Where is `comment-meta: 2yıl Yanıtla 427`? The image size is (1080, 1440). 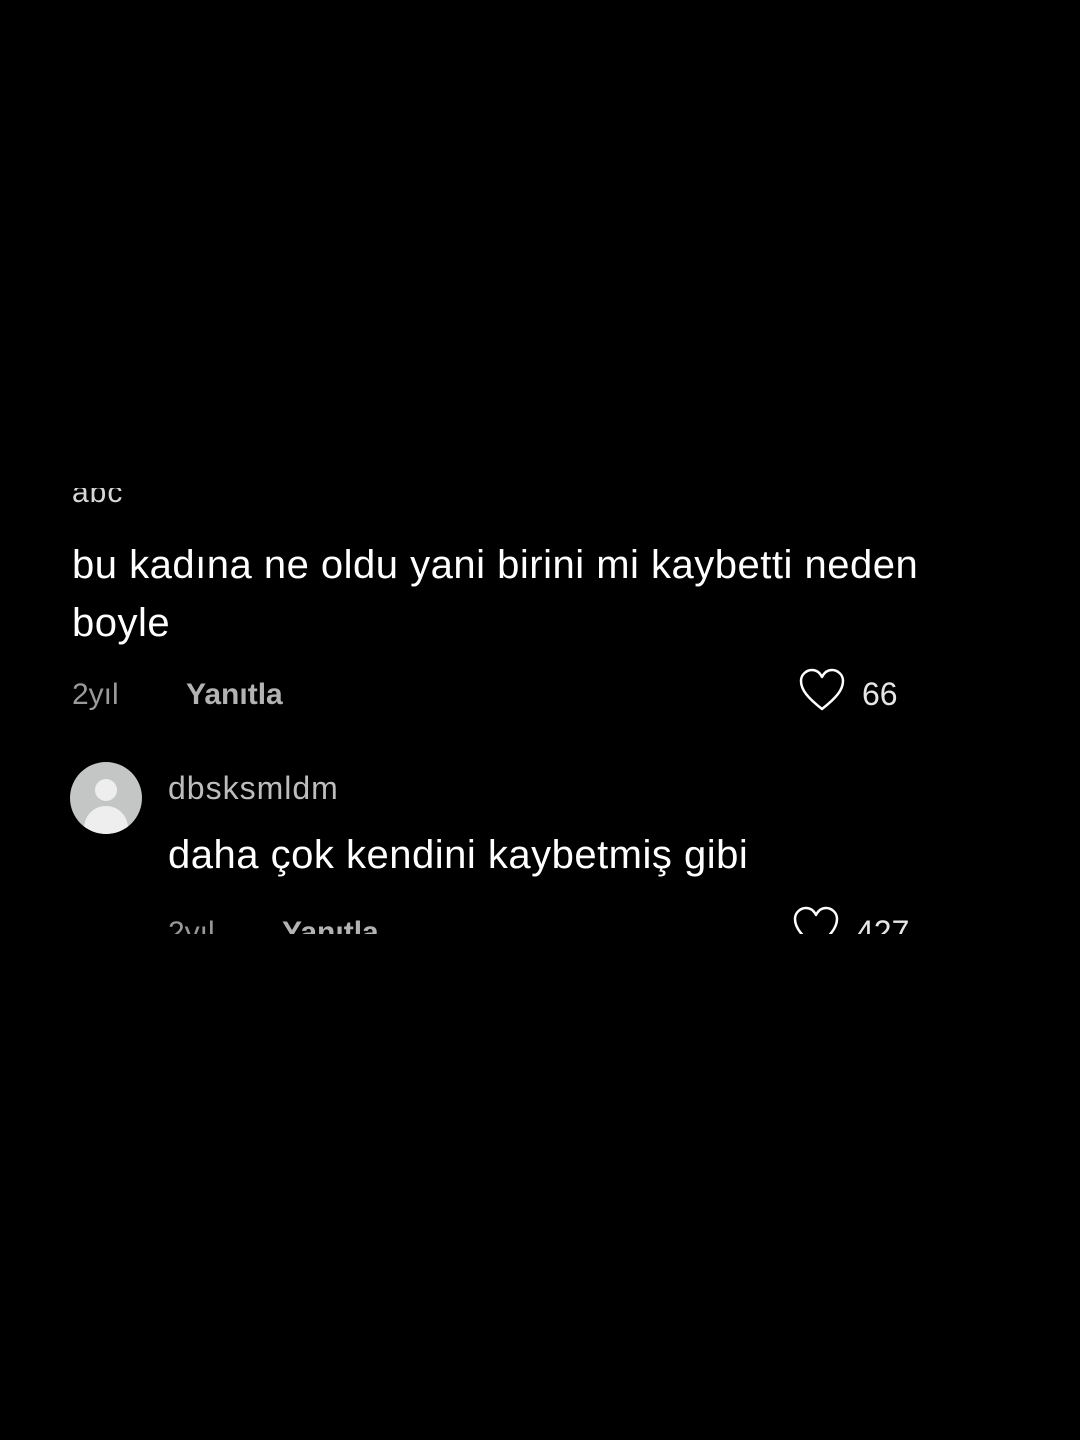
comment-meta: 2yıl Yanıtla 427 is located at coordinates (548, 920).